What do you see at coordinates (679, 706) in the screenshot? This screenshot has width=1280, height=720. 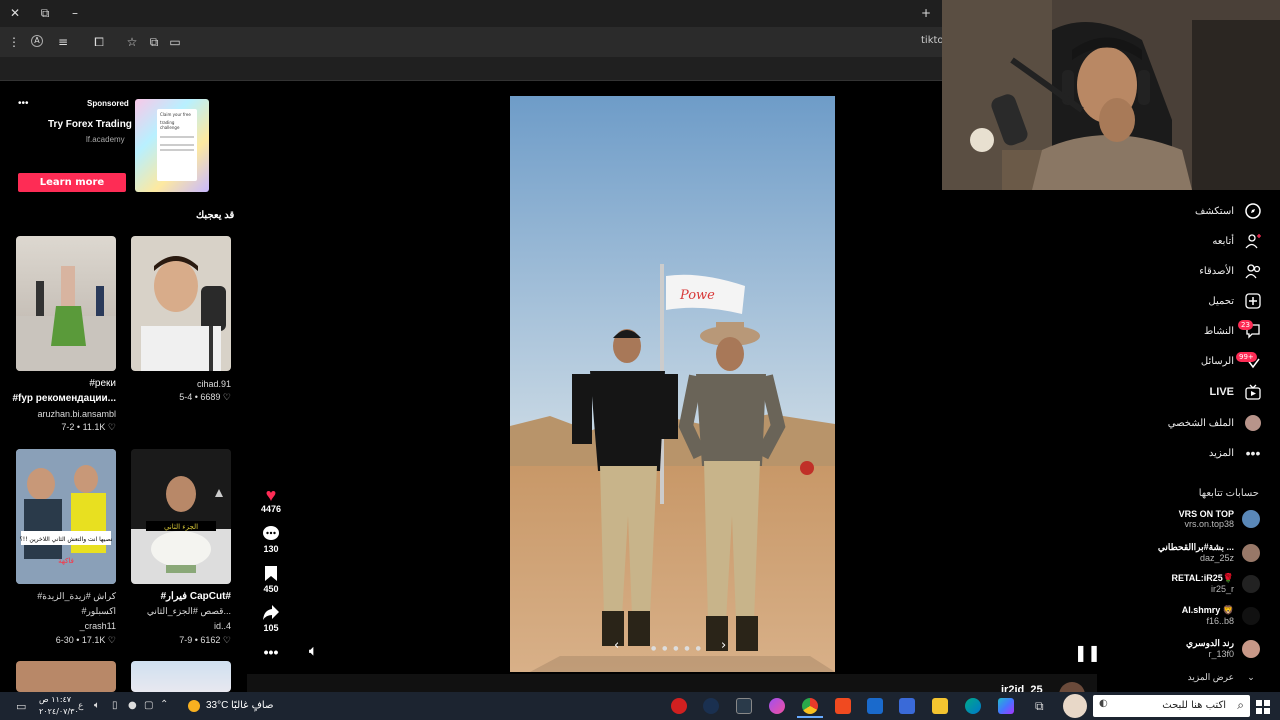 I see `app-icon` at bounding box center [679, 706].